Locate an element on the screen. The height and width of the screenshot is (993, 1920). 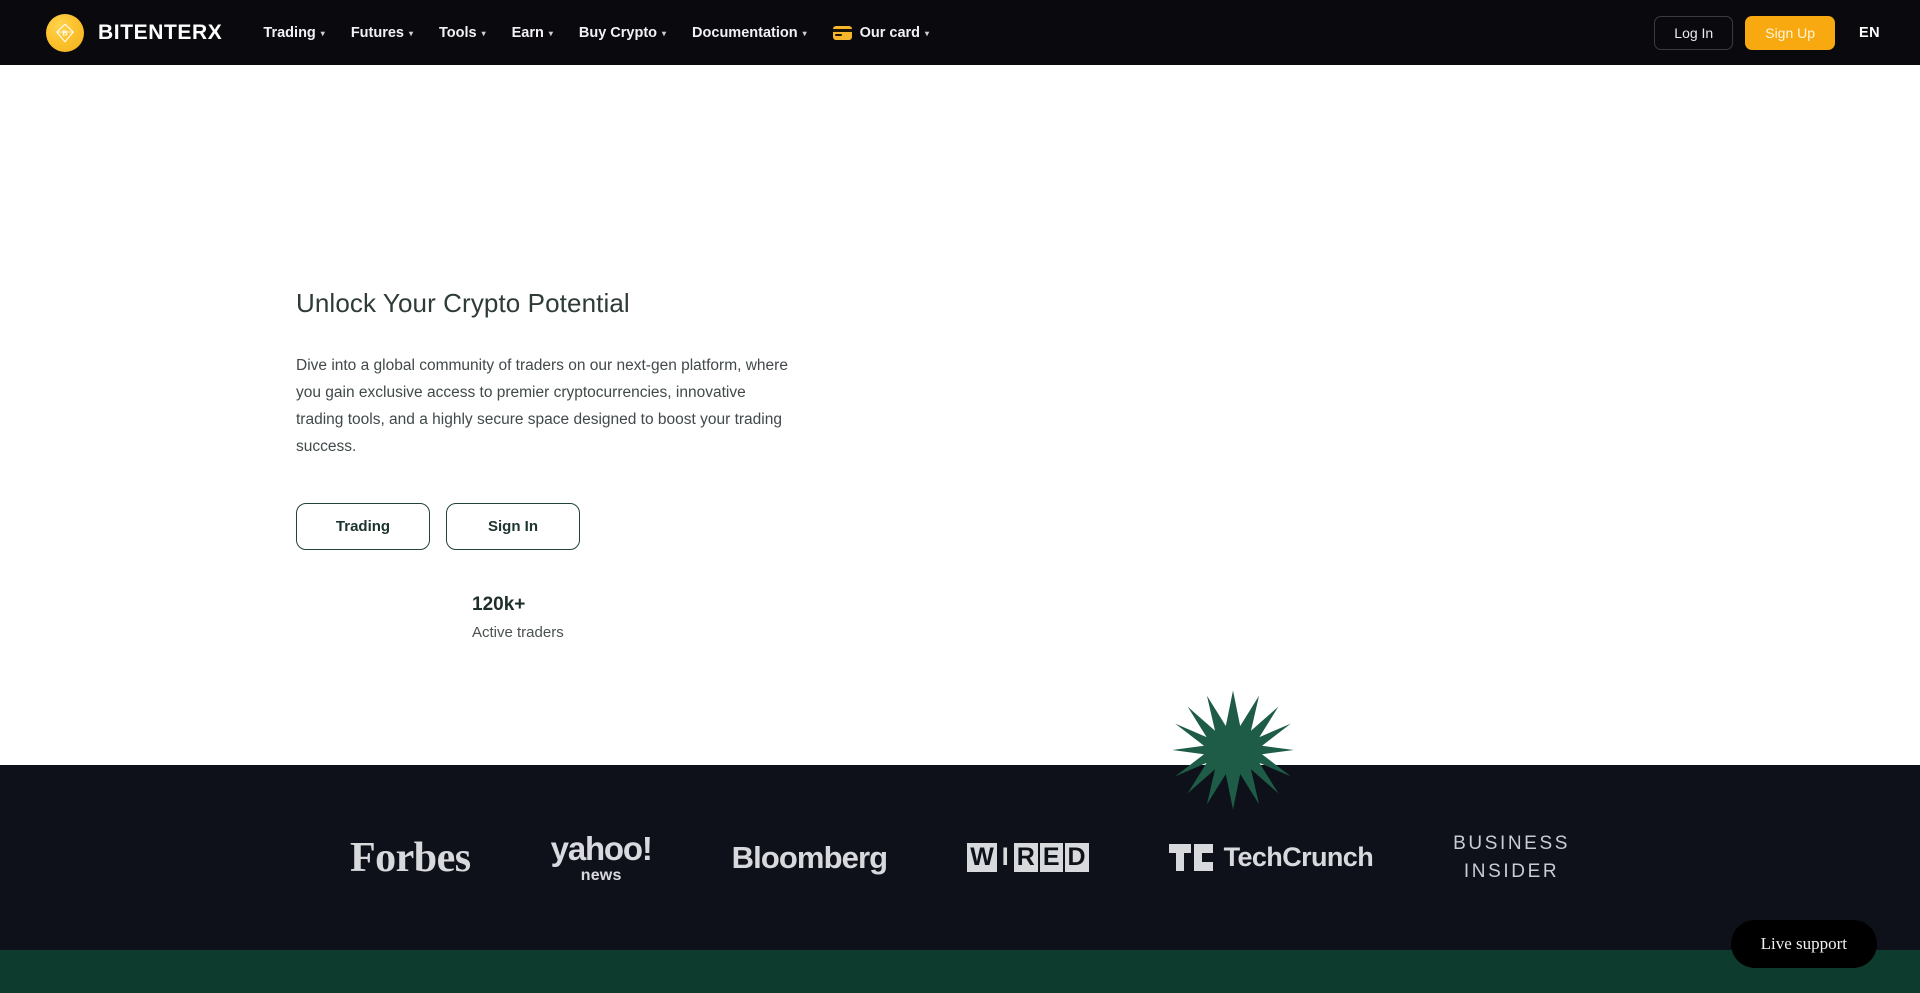
hero-actions: Trading Sign In is located at coordinates (556, 526).